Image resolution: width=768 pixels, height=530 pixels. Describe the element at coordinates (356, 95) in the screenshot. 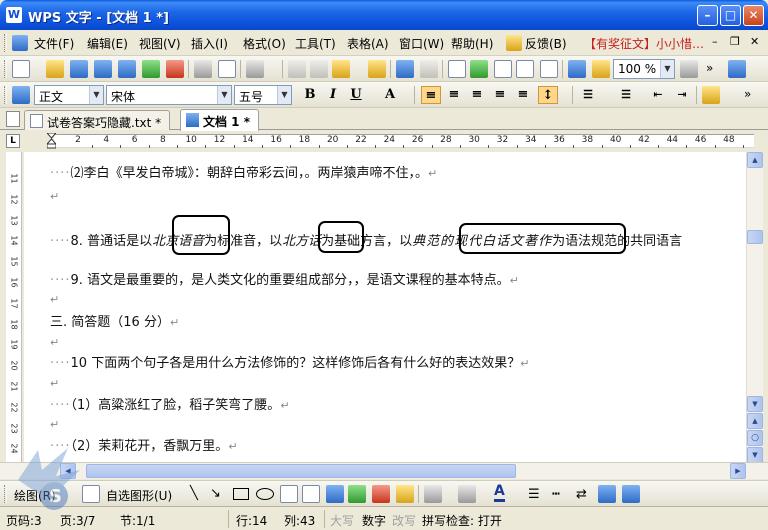

I see `underline-button: U` at that location.